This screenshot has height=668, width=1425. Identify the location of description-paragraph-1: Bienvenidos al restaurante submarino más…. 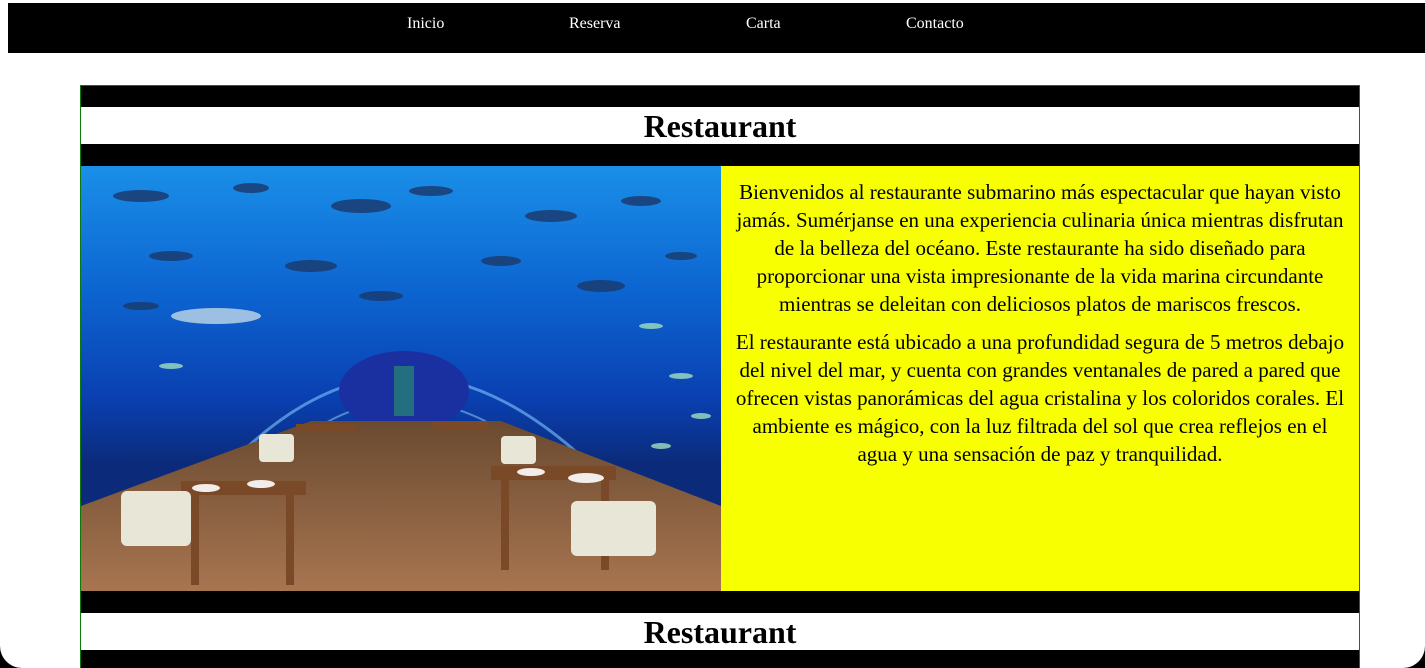
(1040, 248).